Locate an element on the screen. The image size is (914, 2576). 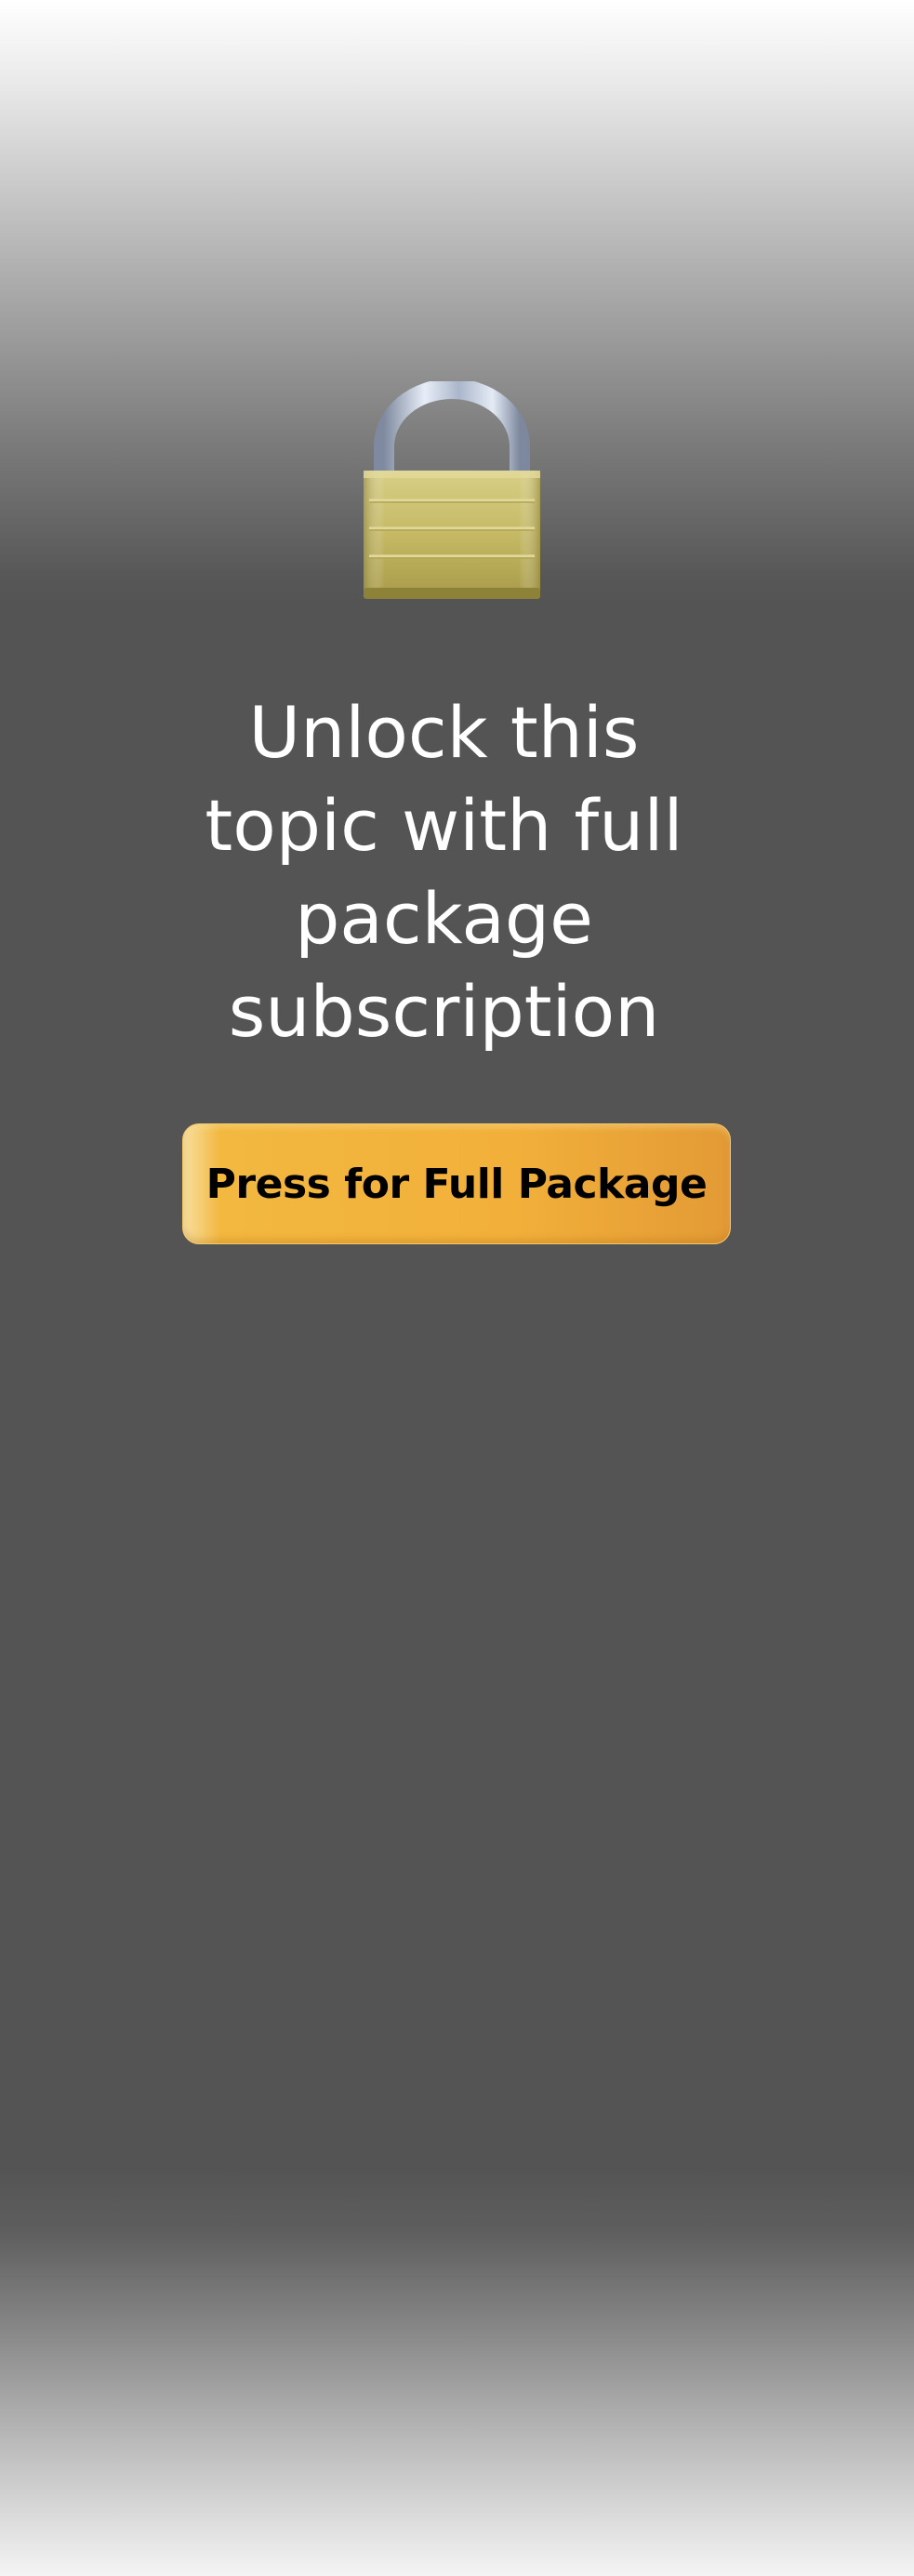
unlock-message-line-3: package is located at coordinates (444, 918).